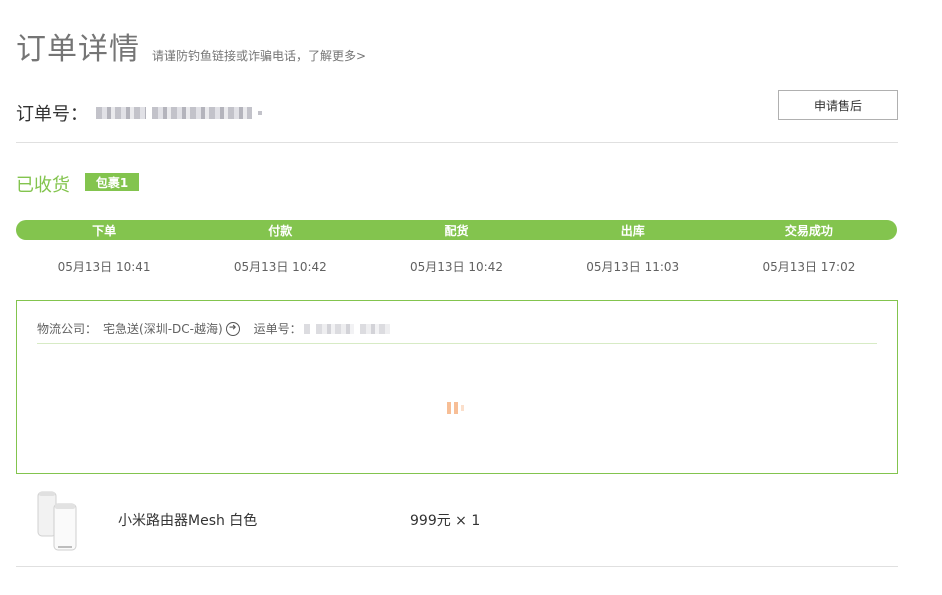 The height and width of the screenshot is (595, 942). Describe the element at coordinates (455, 408) in the screenshot. I see `loading-icon` at that location.